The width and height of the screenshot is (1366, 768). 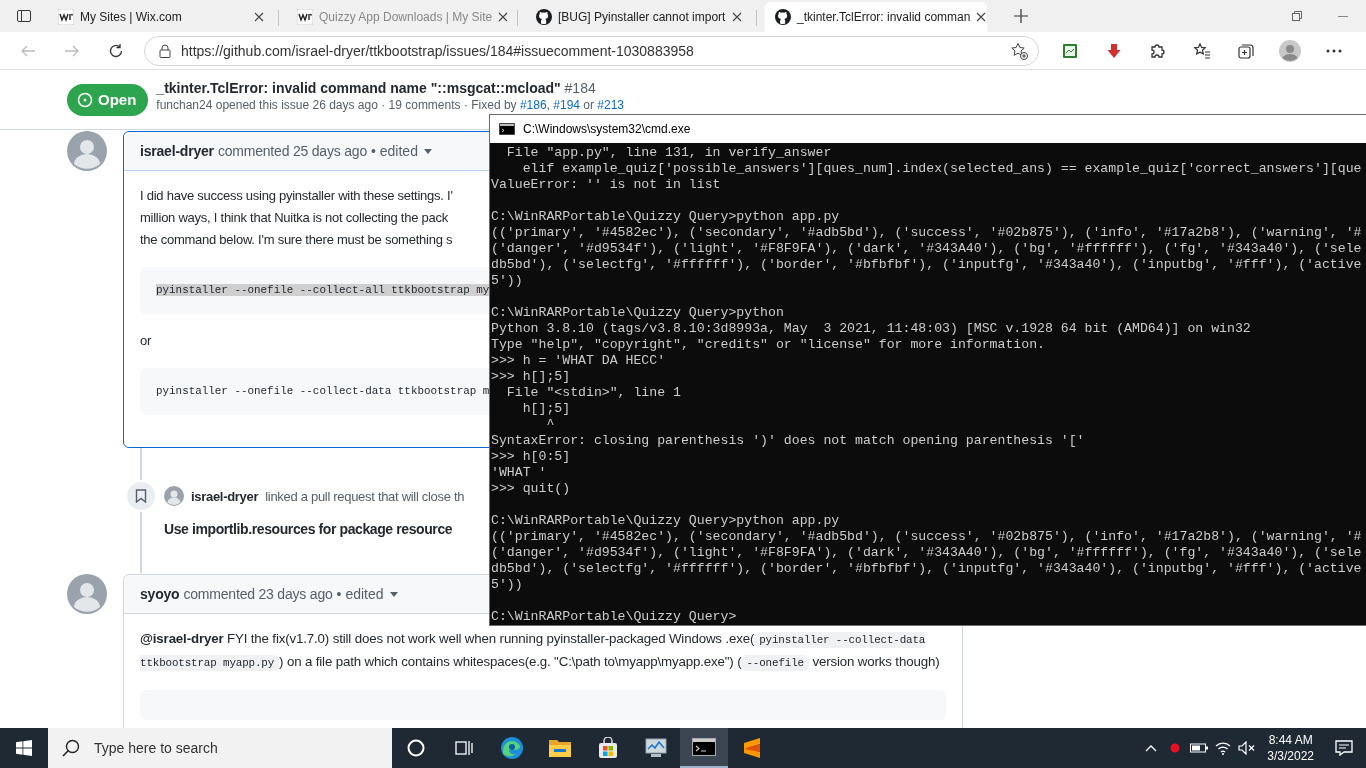 I want to click on sublime-text-icon, so click(x=752, y=748).